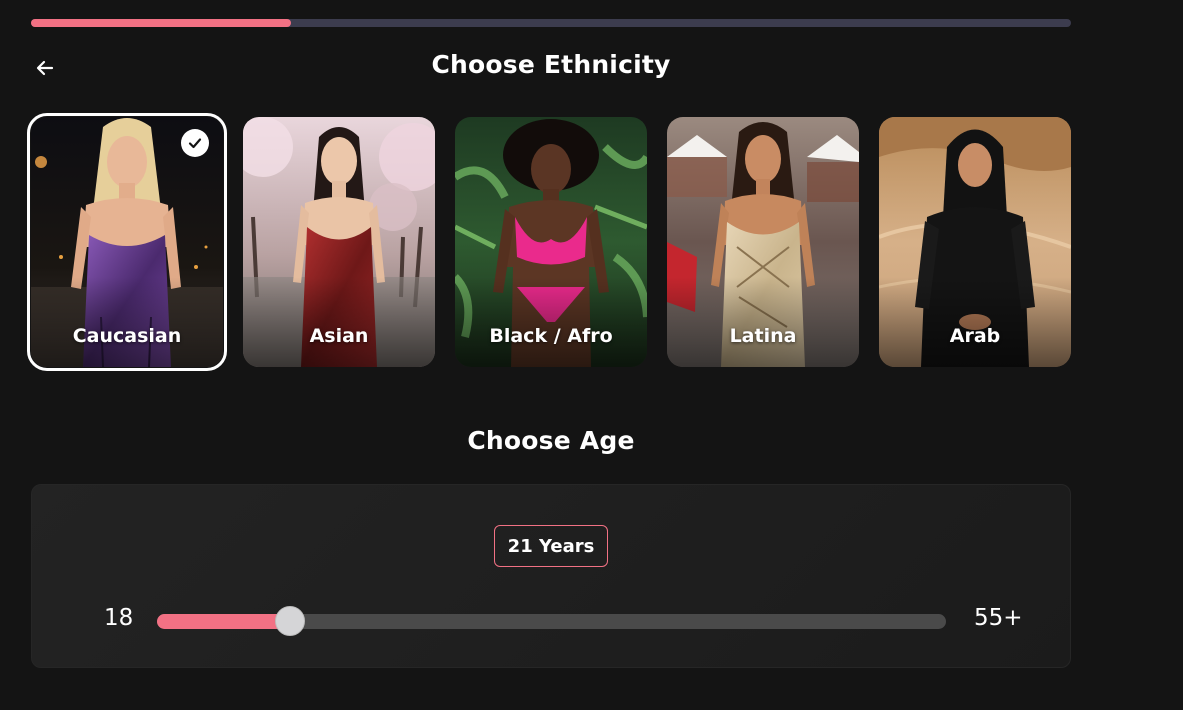 The width and height of the screenshot is (1183, 710). I want to click on ethnicity-card-caucasian: Caucasian, so click(127, 242).